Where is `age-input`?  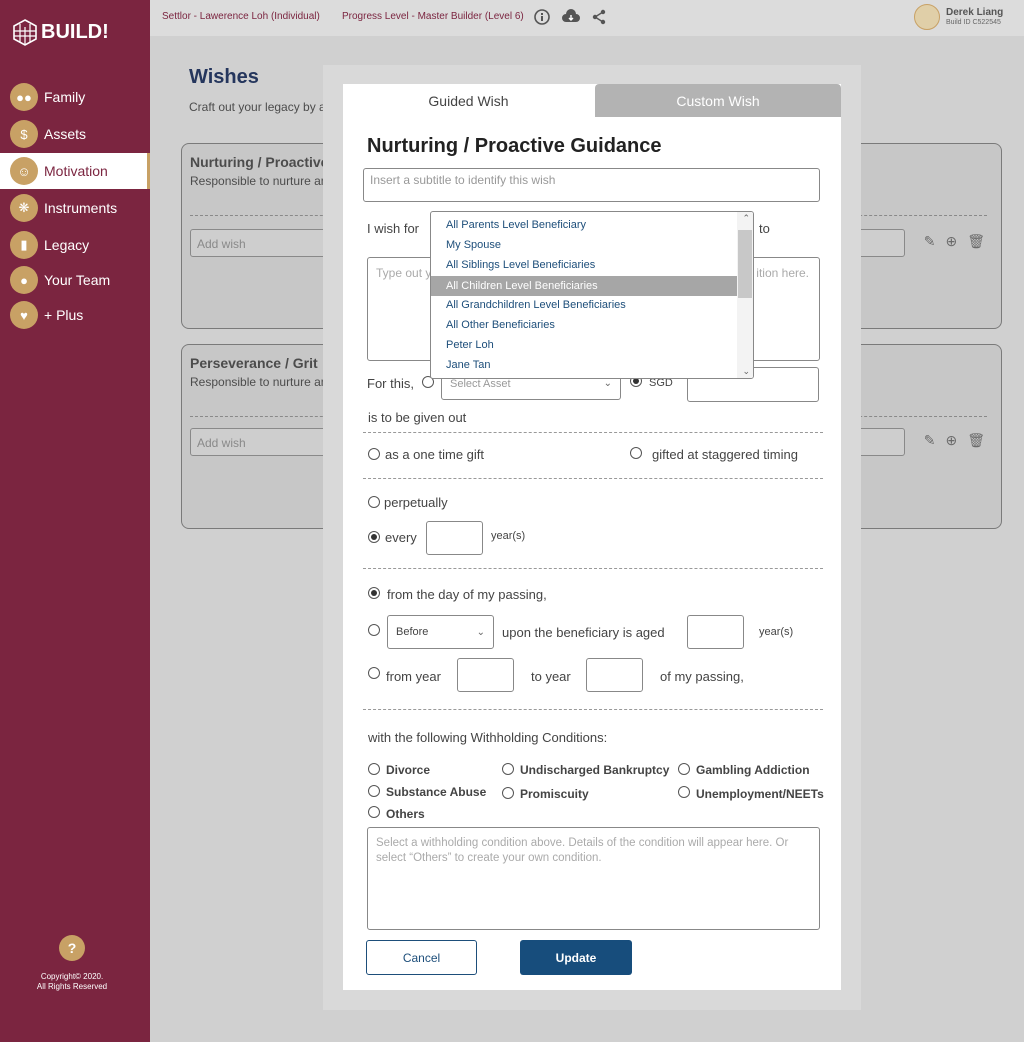 age-input is located at coordinates (715, 632).